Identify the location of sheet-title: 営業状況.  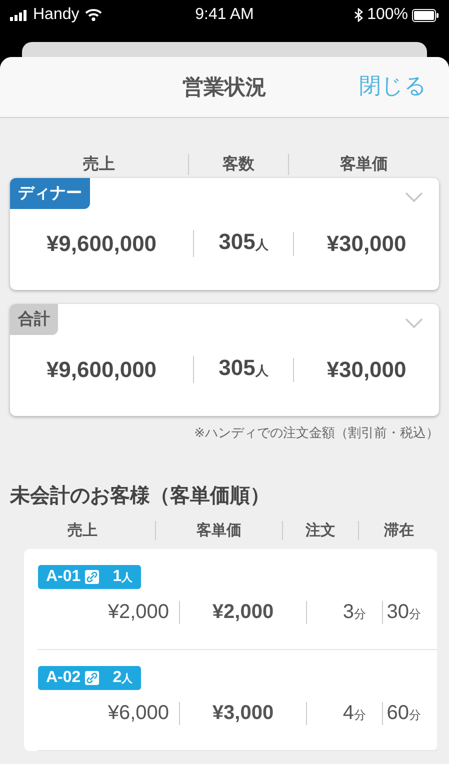
(224, 88).